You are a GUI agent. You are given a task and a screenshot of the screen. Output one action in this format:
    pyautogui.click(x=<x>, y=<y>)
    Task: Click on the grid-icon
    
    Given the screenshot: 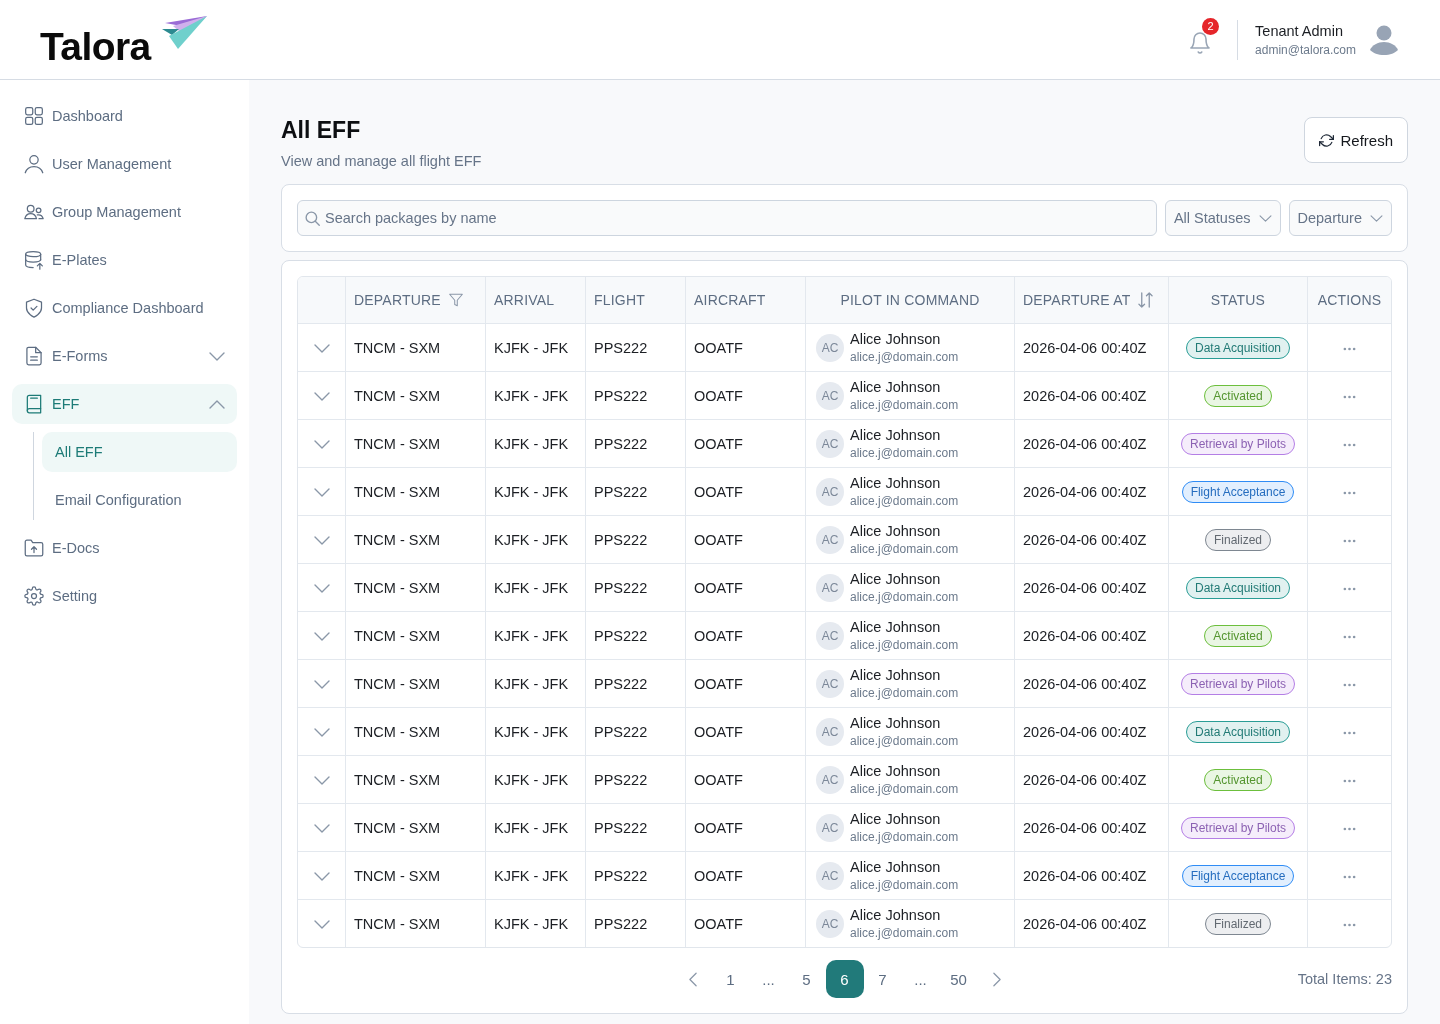 What is the action you would take?
    pyautogui.click(x=34, y=116)
    